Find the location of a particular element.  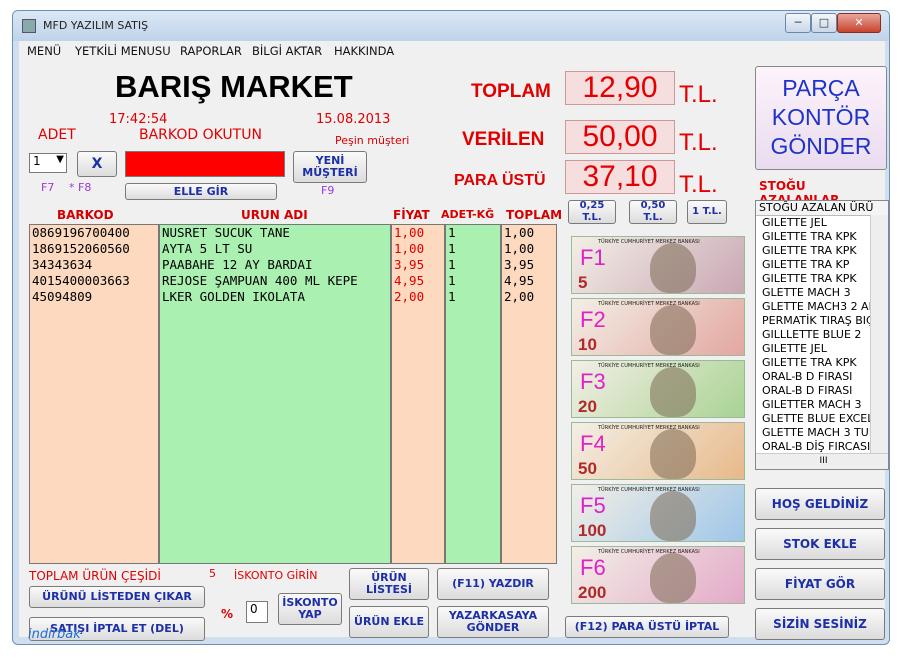

toplam-currency: T.L. is located at coordinates (698, 94).